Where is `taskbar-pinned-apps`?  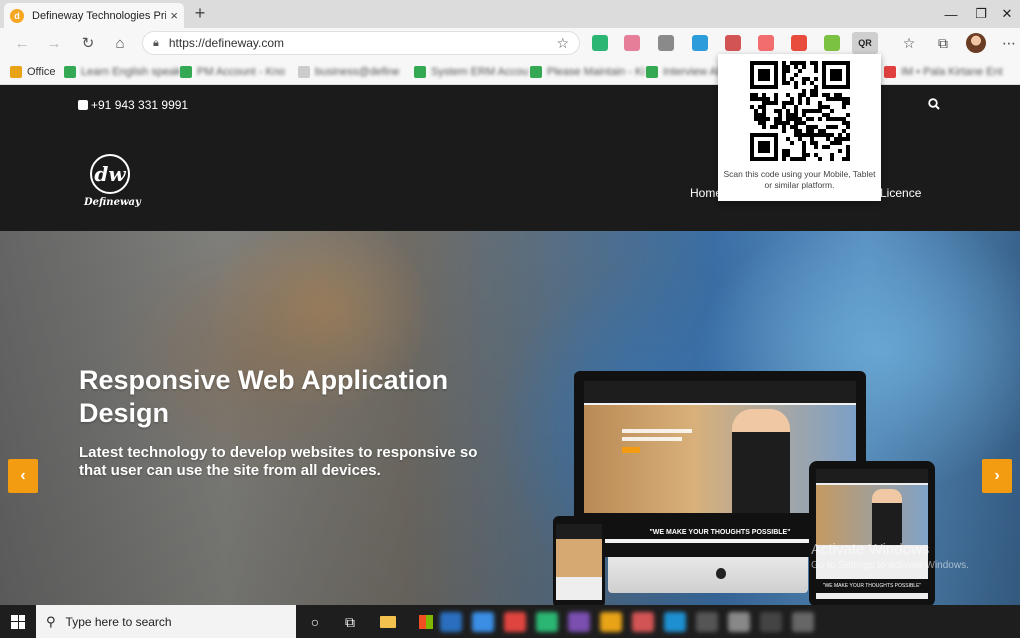
taskbar-pinned-apps is located at coordinates (730, 622).